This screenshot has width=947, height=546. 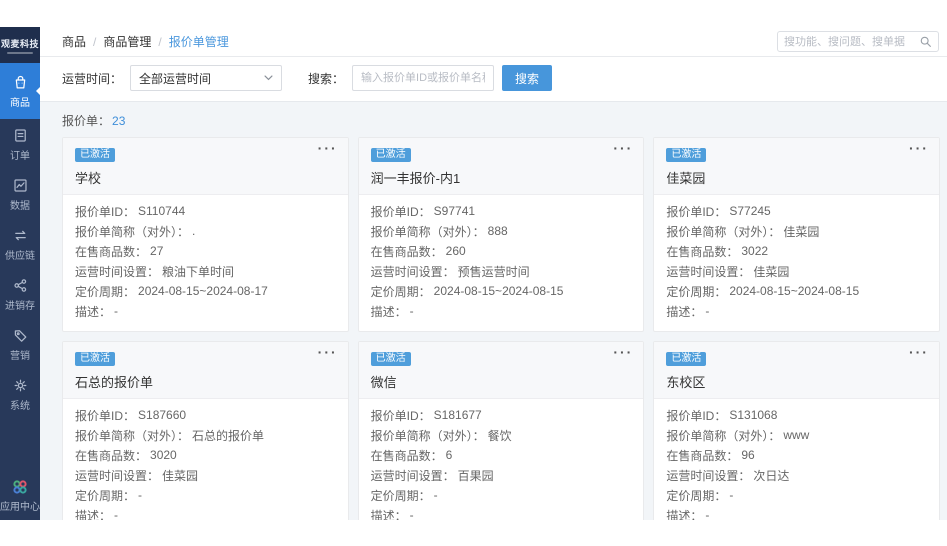 I want to click on card-header: 已激活 ··· 学校, so click(x=205, y=166).